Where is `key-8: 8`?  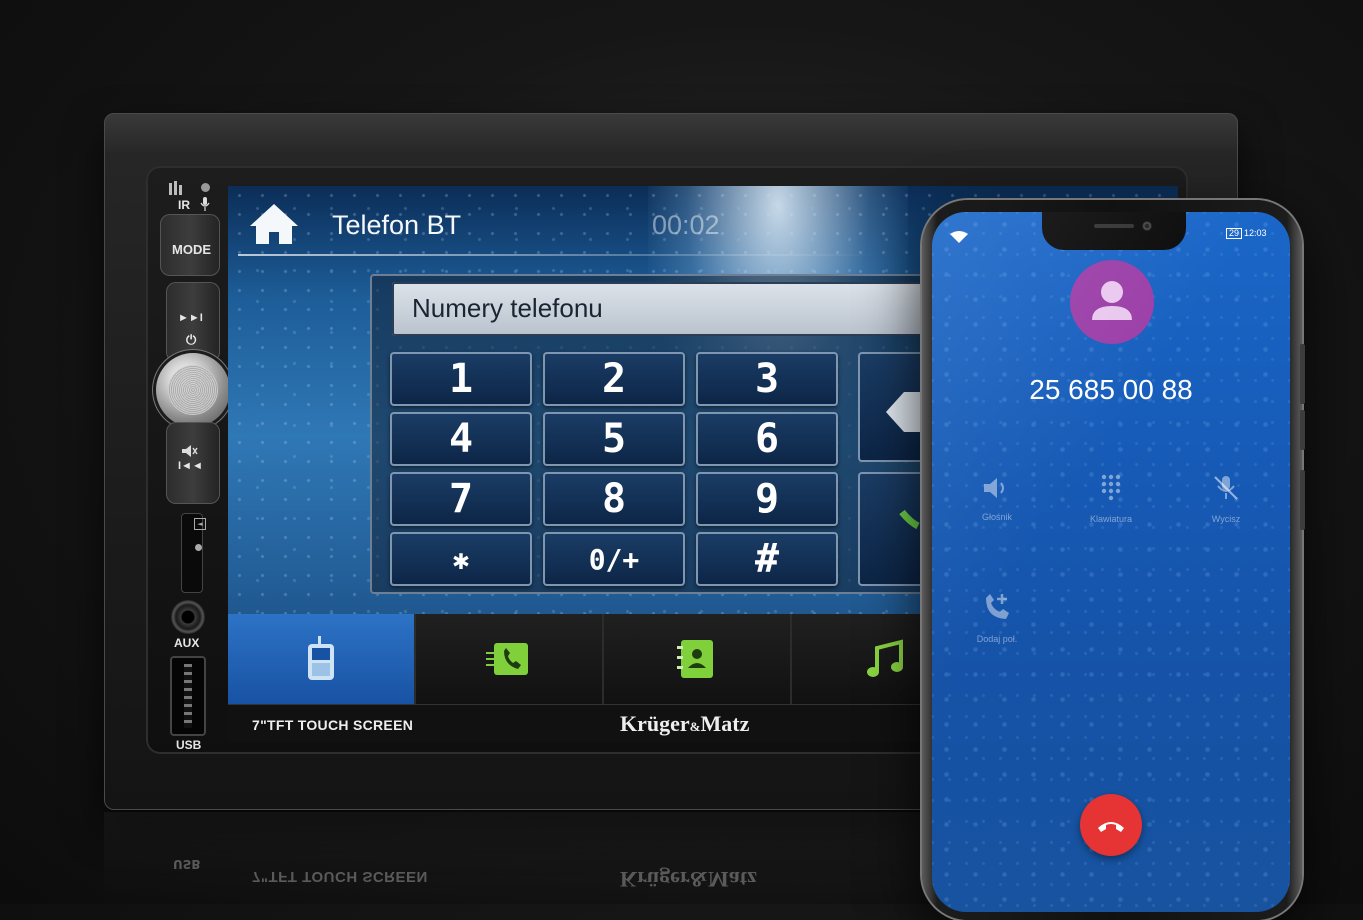
key-8: 8 is located at coordinates (614, 499).